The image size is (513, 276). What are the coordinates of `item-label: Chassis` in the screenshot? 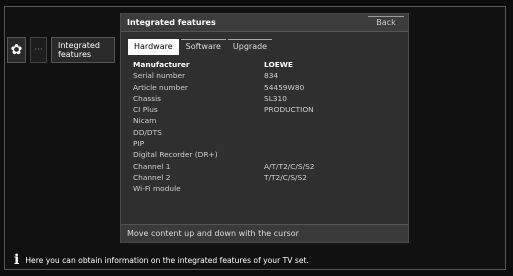 It's located at (147, 98).